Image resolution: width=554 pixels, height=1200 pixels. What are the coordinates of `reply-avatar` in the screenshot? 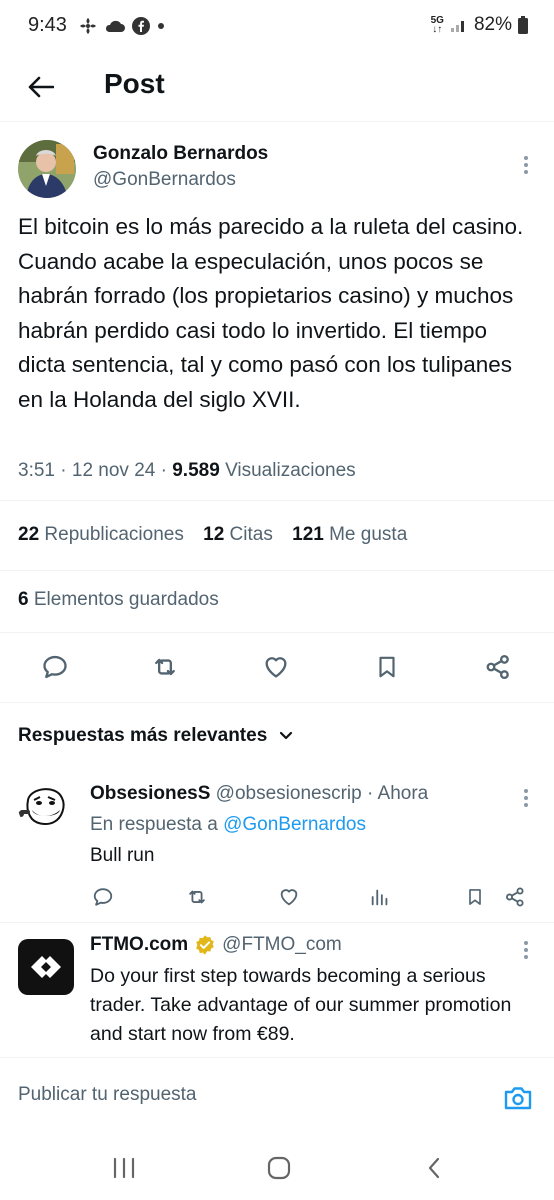 It's located at (44, 806).